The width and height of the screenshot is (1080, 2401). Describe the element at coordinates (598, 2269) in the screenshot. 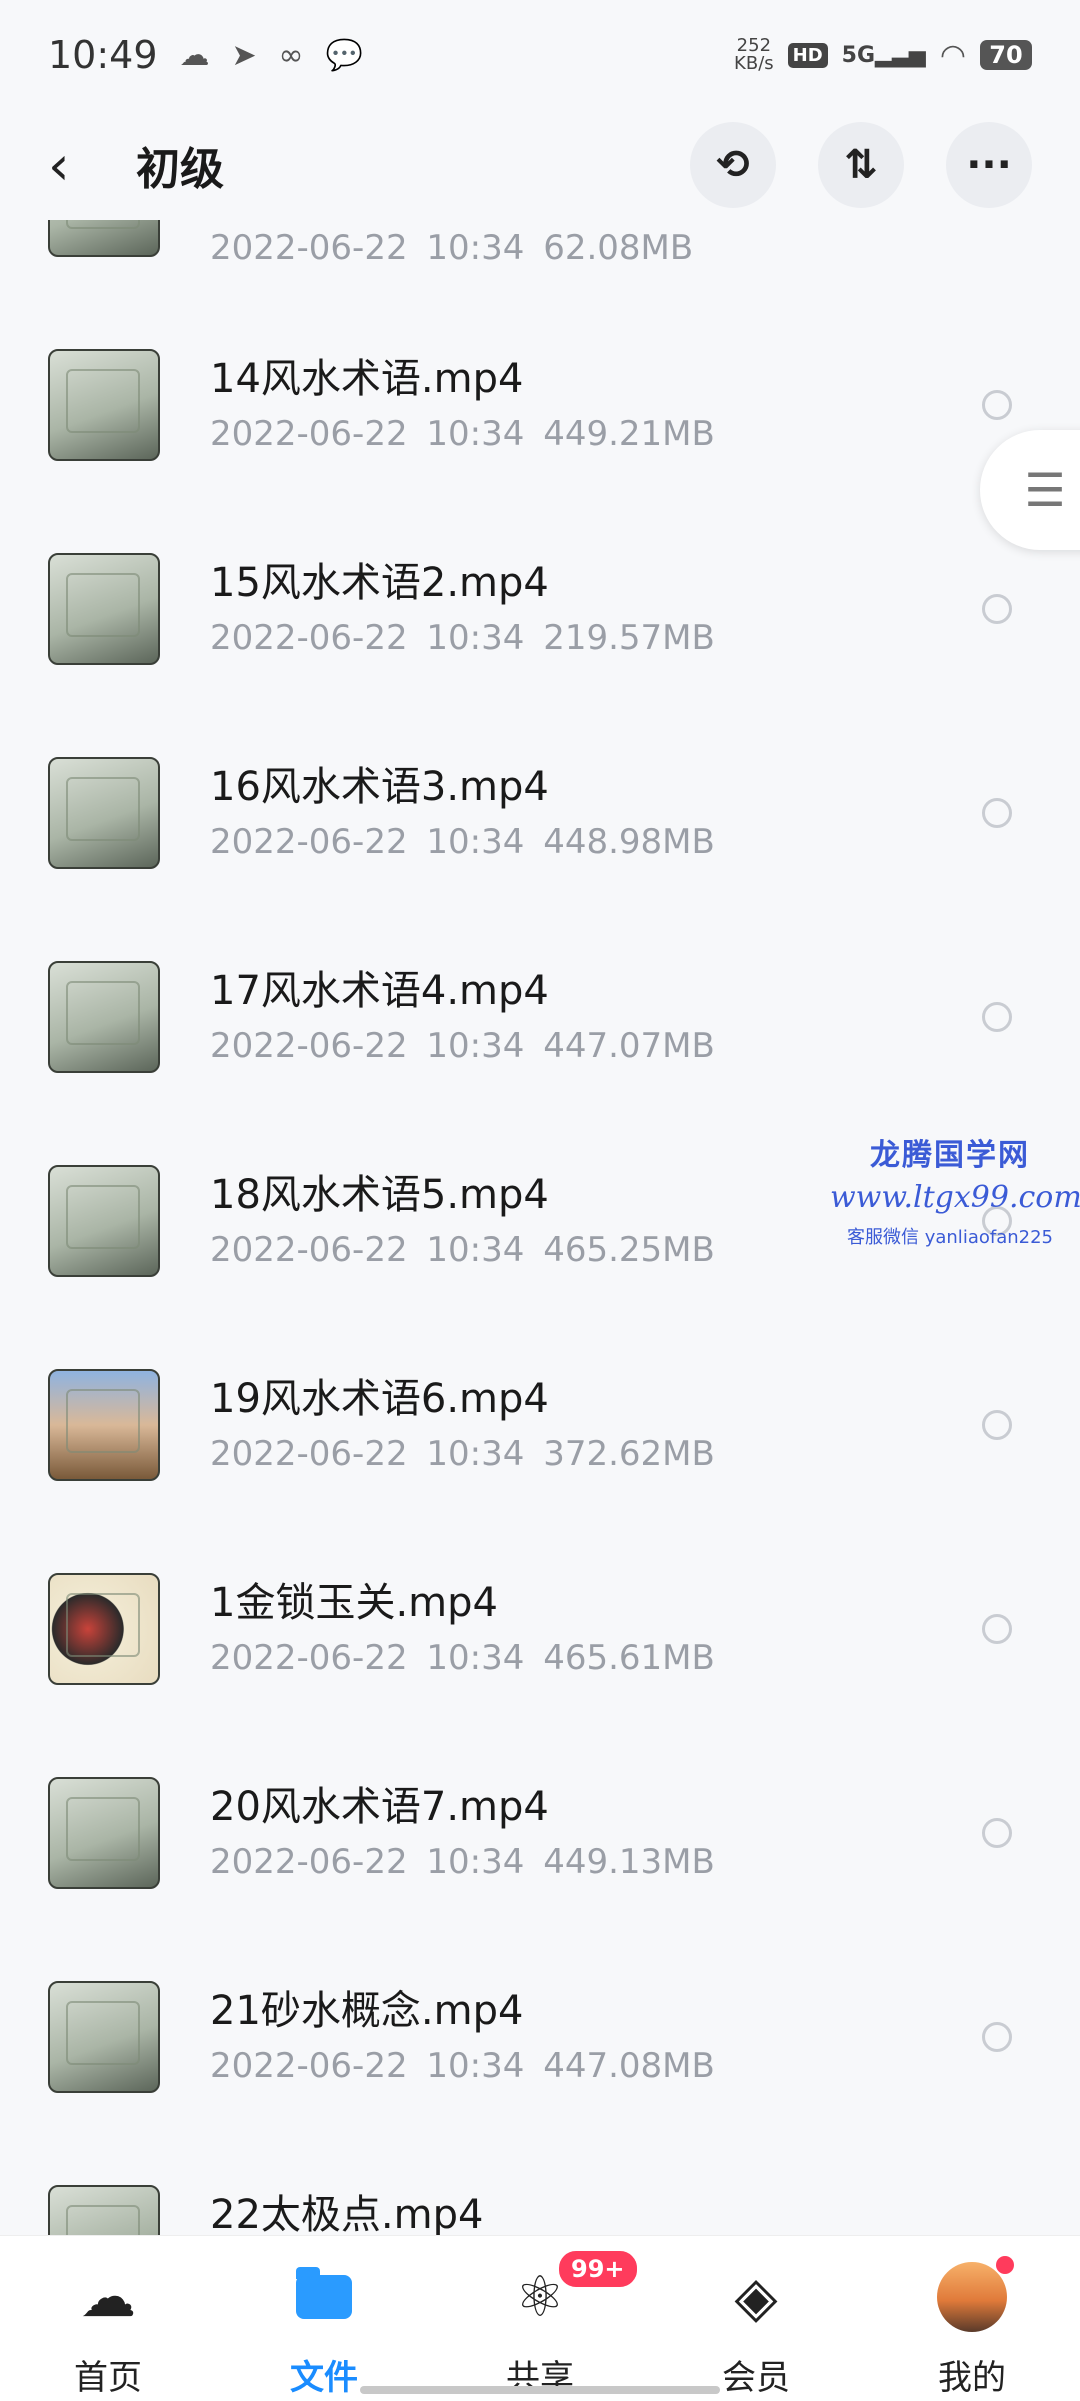

I see `share-badge: 99+` at that location.